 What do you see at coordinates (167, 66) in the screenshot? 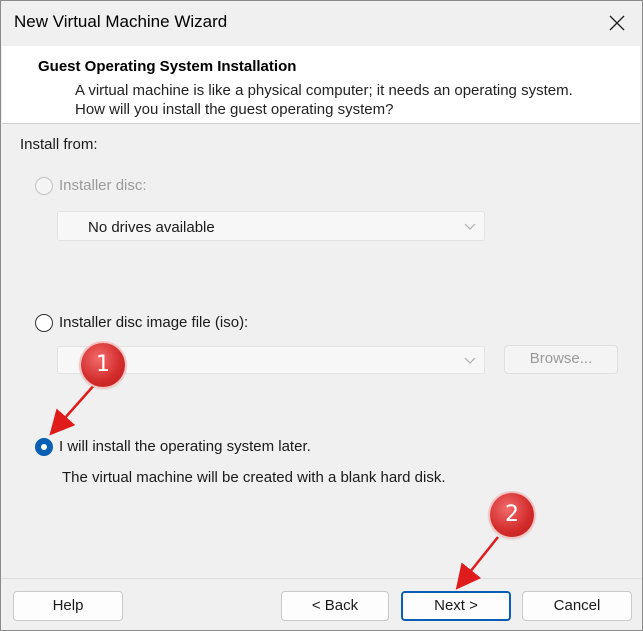
I see `page-title: Guest Operating System Installation` at bounding box center [167, 66].